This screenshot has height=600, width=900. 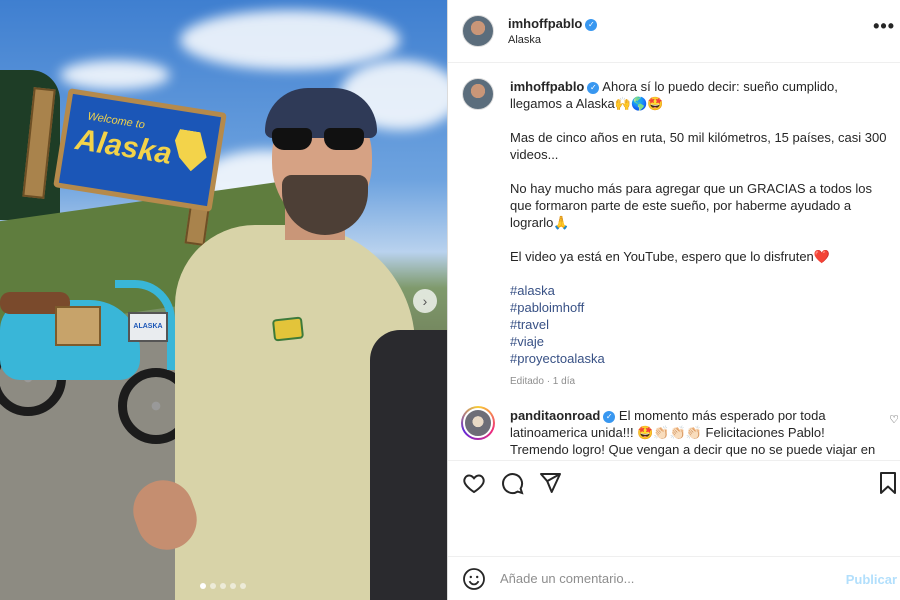 What do you see at coordinates (191, 150) in the screenshot?
I see `alaska-map-shape` at bounding box center [191, 150].